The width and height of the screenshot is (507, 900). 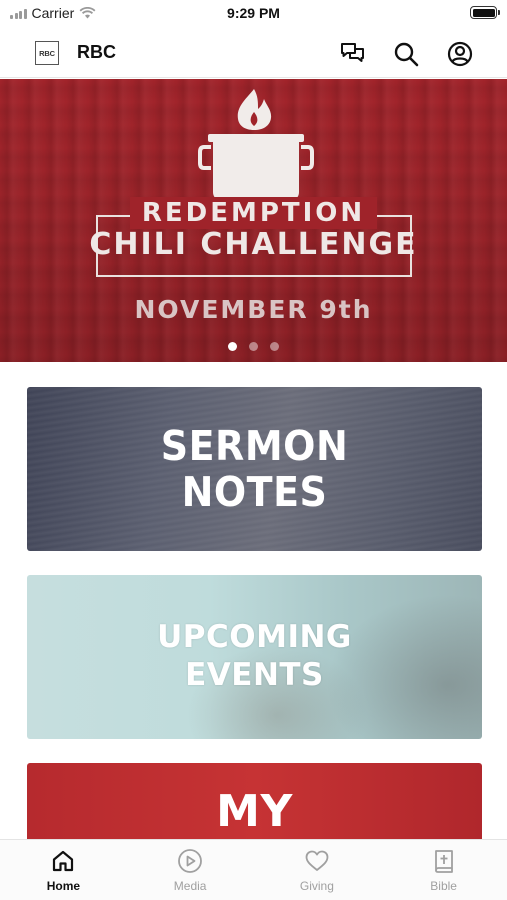 I want to click on tab-home-label: Home, so click(x=63, y=886).